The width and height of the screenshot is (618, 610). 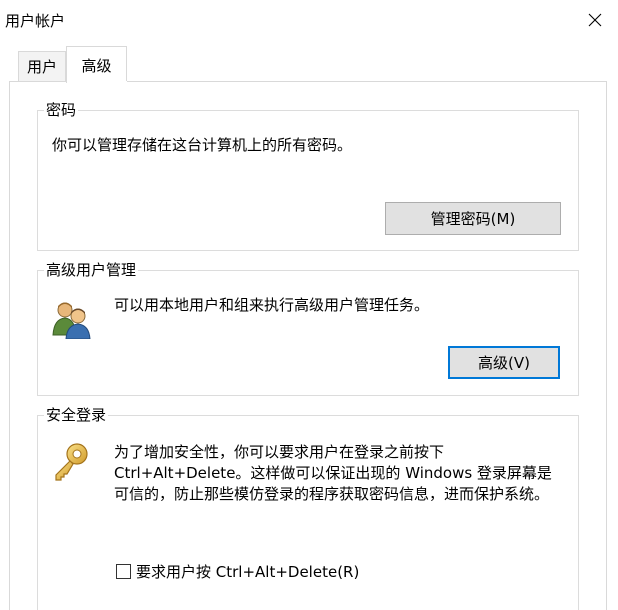 I want to click on tab-panel-border-right, so click(x=606, y=345).